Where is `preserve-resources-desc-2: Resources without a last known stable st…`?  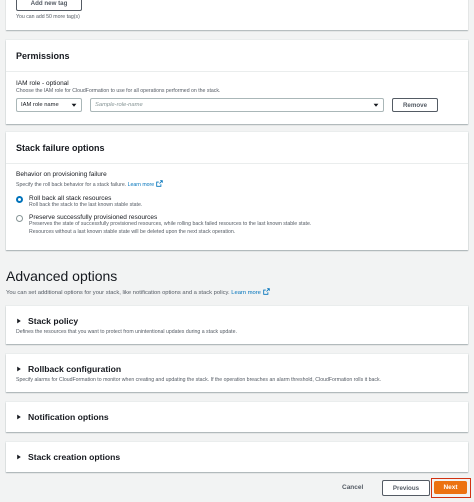
preserve-resources-desc-2: Resources without a last known stable st… is located at coordinates (132, 231).